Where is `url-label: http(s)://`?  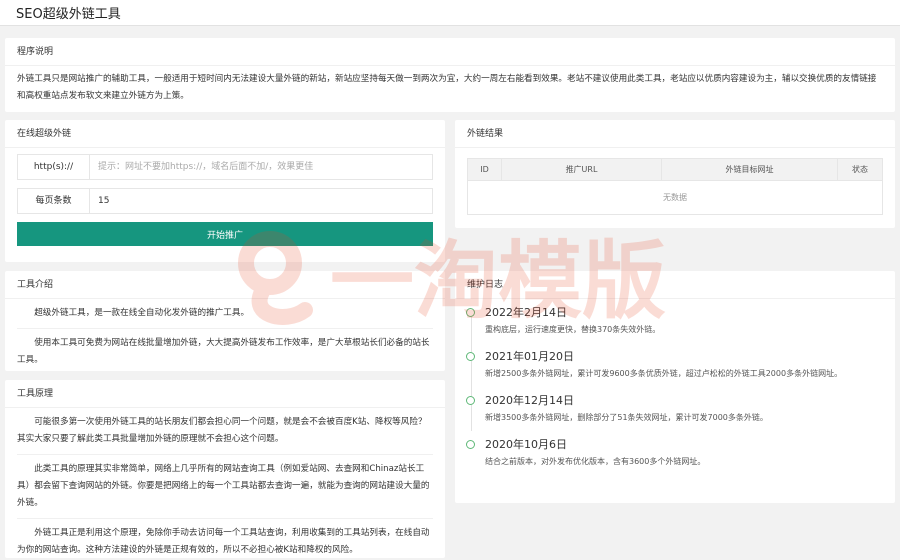 url-label: http(s):// is located at coordinates (53, 167).